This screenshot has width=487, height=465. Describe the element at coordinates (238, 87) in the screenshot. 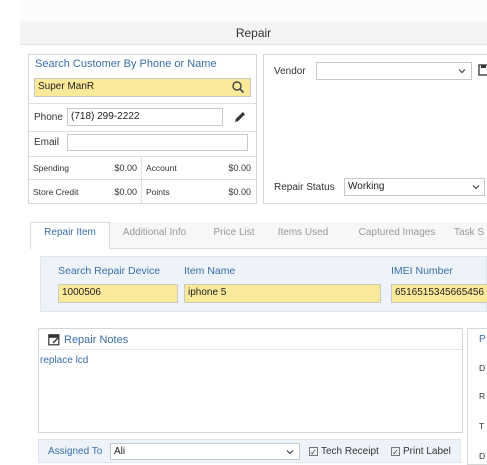

I see `search-icon` at that location.